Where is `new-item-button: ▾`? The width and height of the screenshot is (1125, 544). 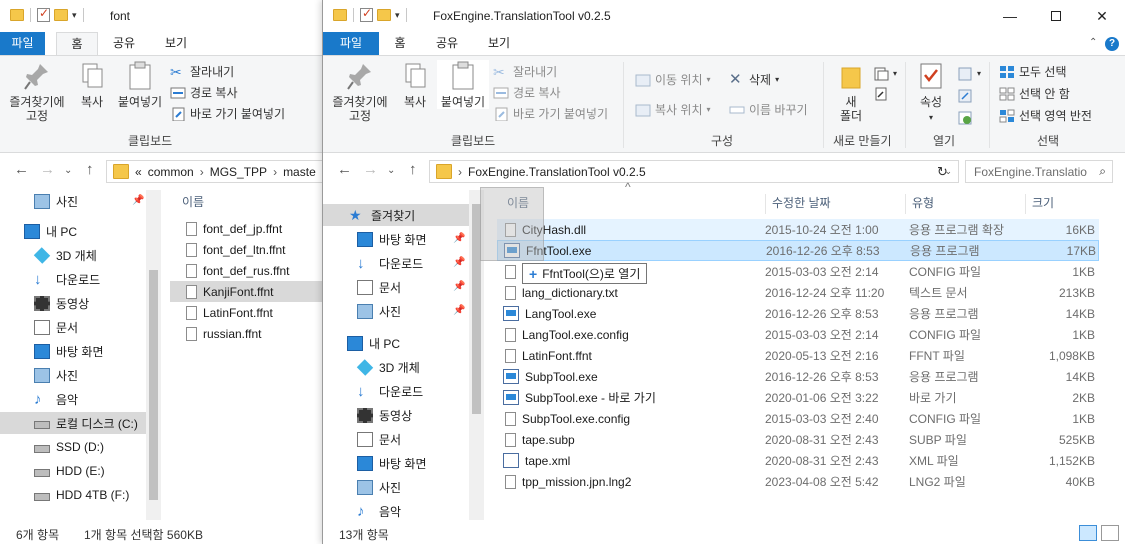 new-item-button: ▾ is located at coordinates (885, 73).